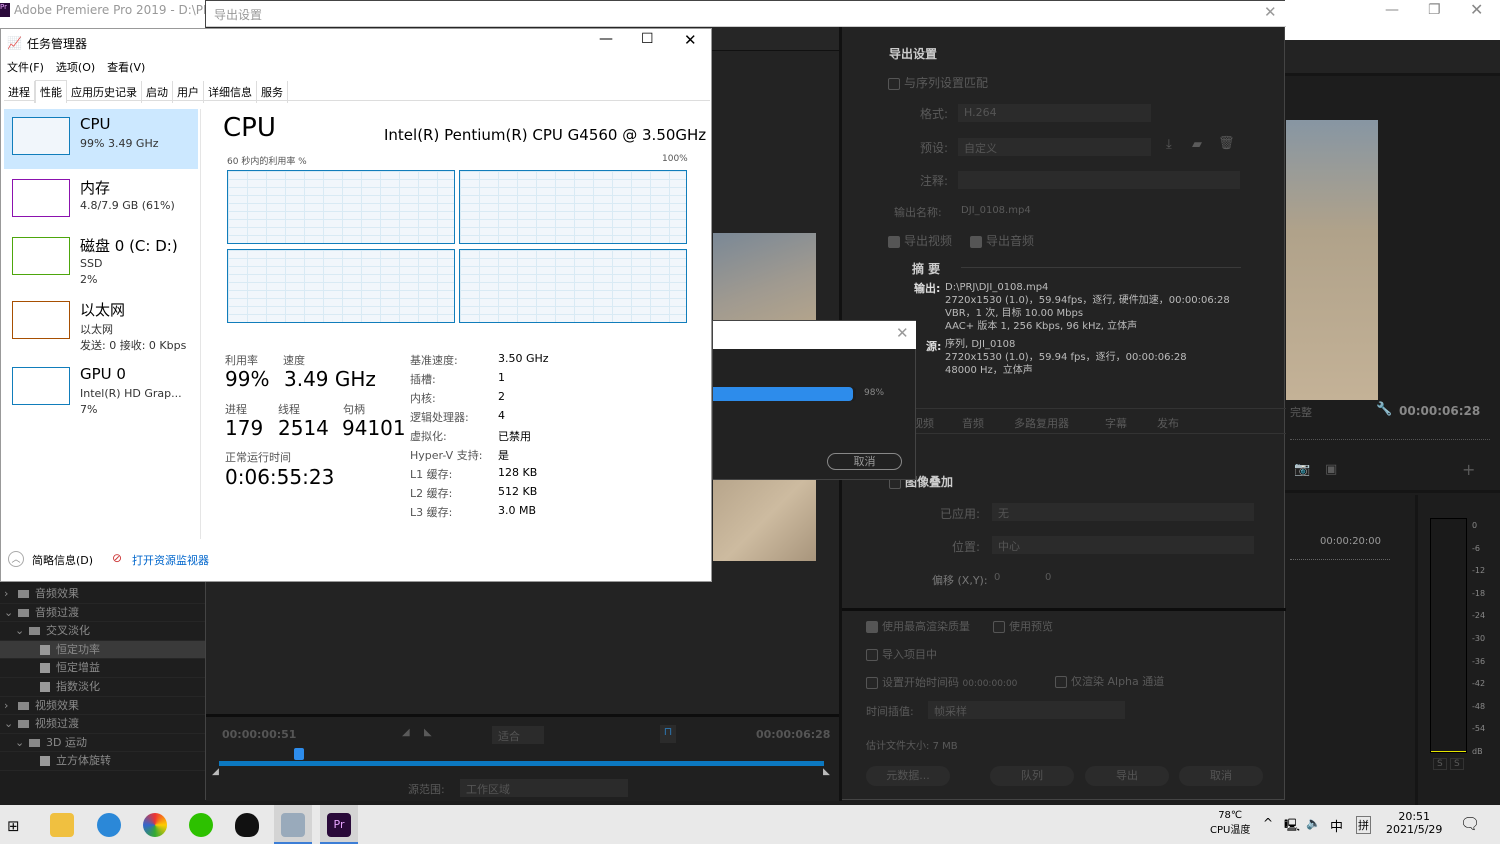 The height and width of the screenshot is (844, 1500). Describe the element at coordinates (1331, 469) in the screenshot. I see `overlay-icon: ▣` at that location.